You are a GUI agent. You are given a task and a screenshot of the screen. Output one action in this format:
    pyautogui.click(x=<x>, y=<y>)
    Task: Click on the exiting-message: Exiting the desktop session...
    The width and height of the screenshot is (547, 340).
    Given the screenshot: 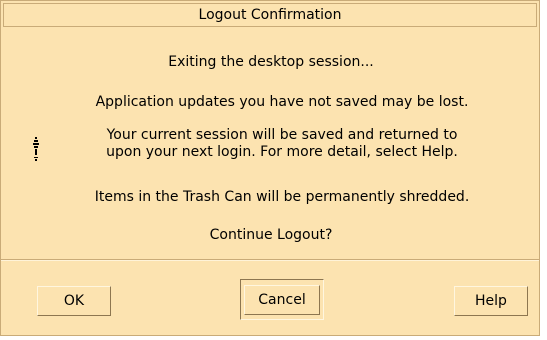 What is the action you would take?
    pyautogui.click(x=271, y=62)
    